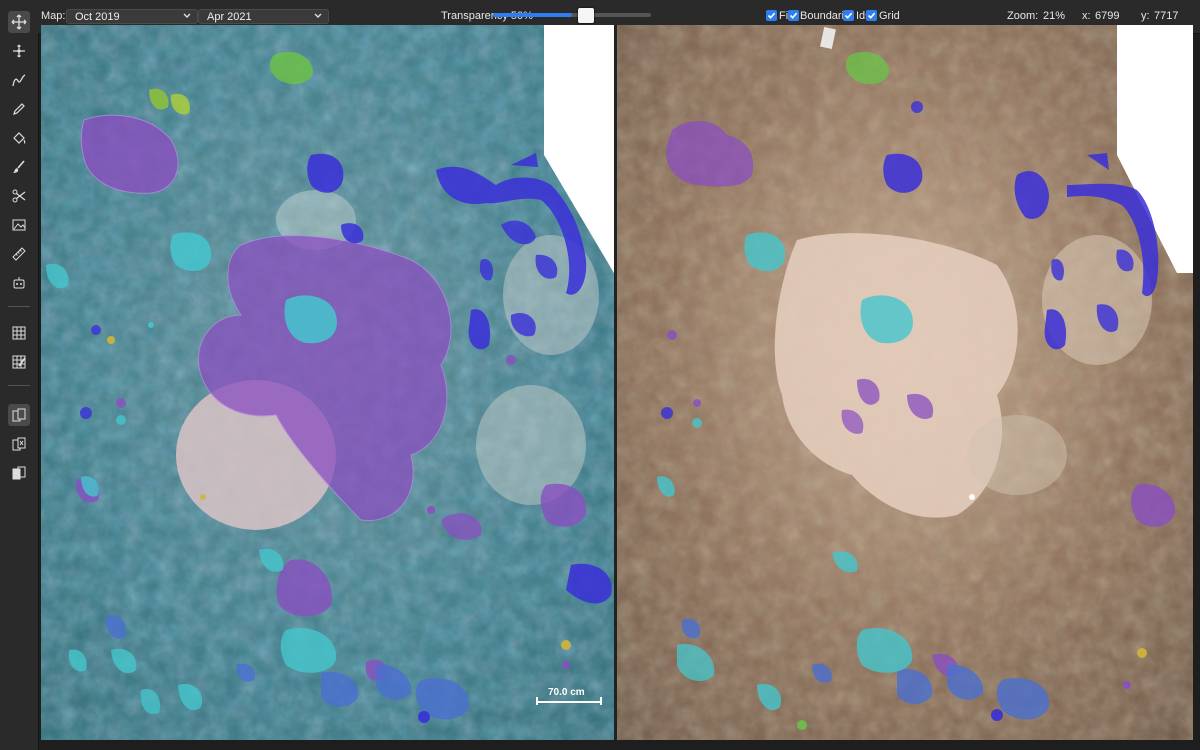 This screenshot has height=750, width=1200. Describe the element at coordinates (53, 16) in the screenshot. I see `map-label: Map:` at that location.